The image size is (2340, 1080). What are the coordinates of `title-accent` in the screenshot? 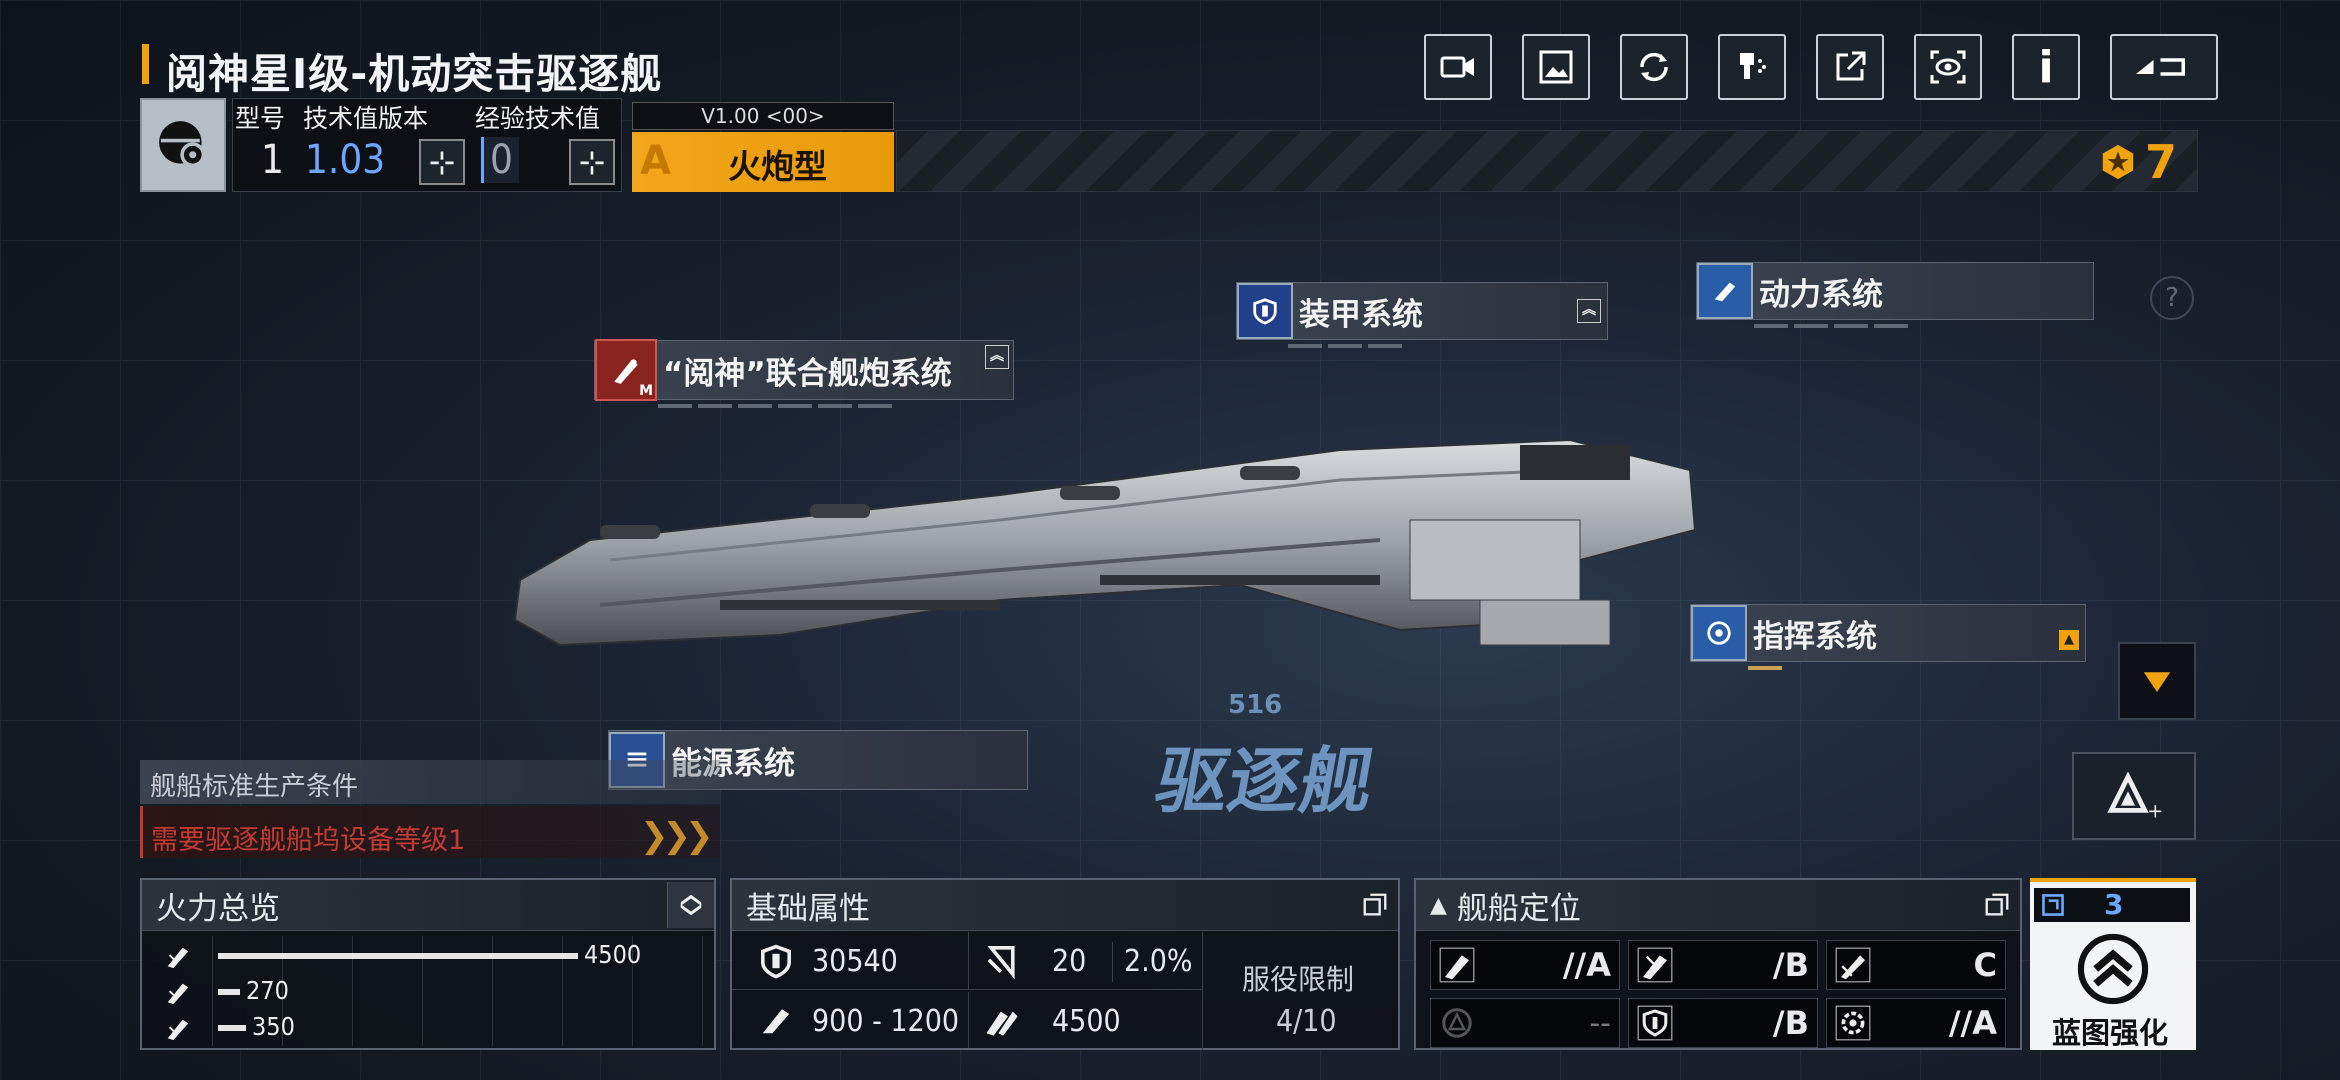 It's located at (145, 64).